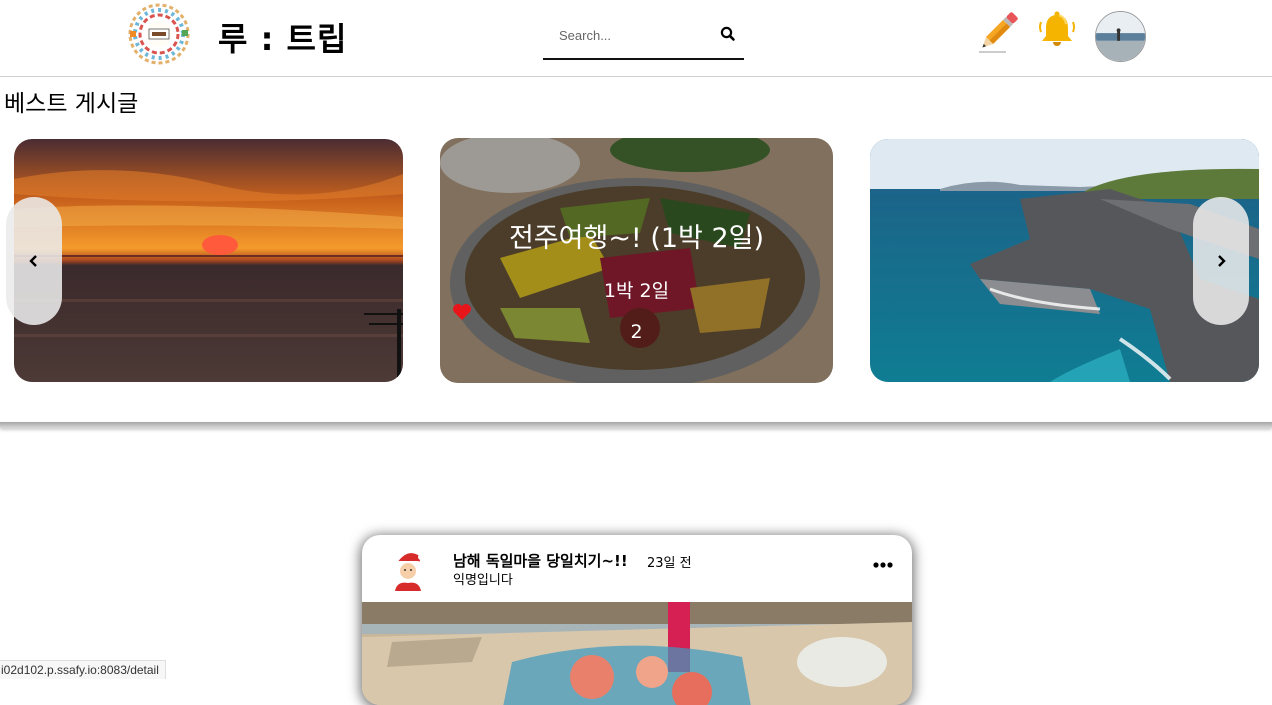 The width and height of the screenshot is (1272, 705). I want to click on feed-post-card: 남해 독일마을 당일치기~!! 23일 전 익명입니다, so click(637, 620).